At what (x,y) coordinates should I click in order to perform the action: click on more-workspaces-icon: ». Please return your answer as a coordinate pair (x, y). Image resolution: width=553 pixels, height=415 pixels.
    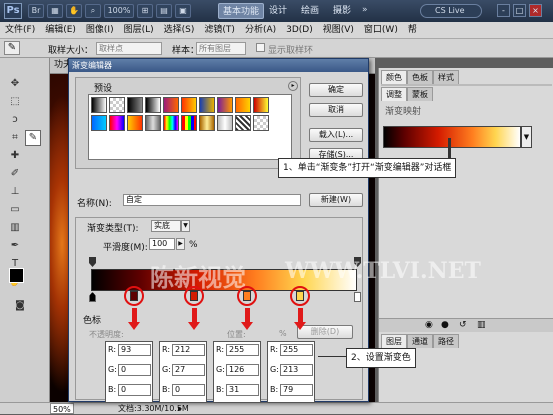
    Looking at the image, I should click on (365, 10).